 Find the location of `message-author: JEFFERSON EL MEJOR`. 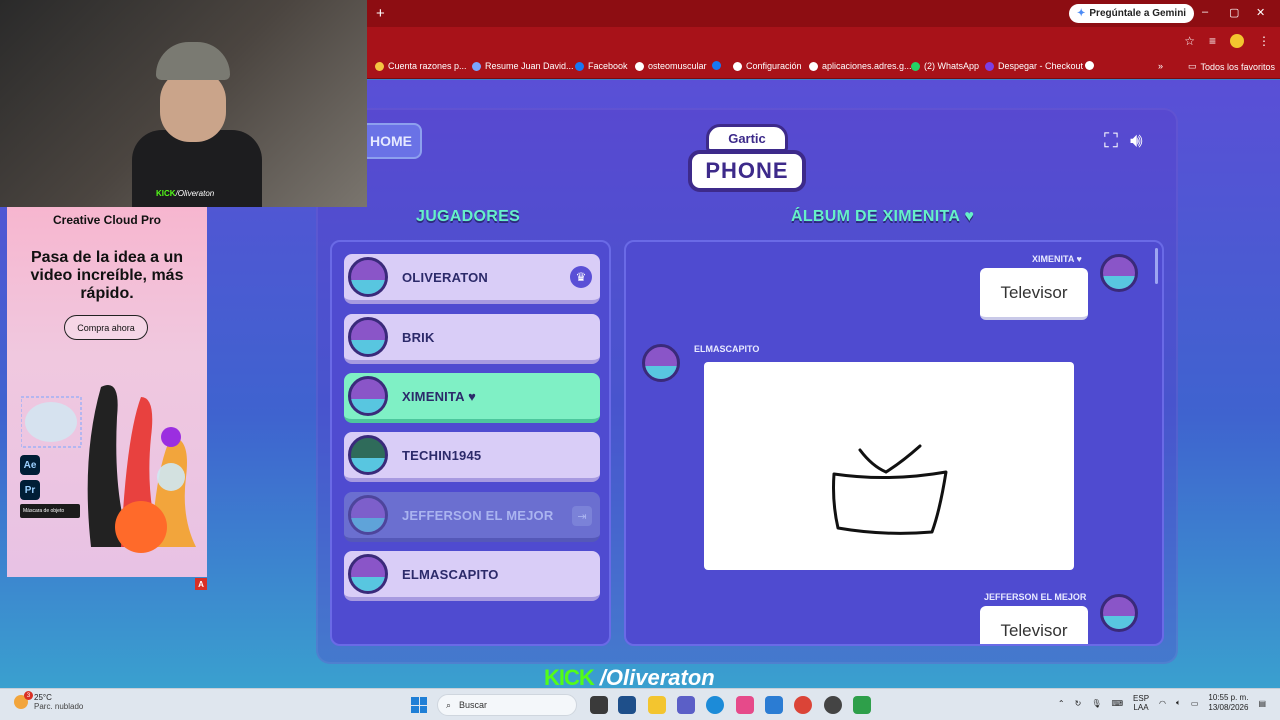

message-author: JEFFERSON EL MEJOR is located at coordinates (1035, 597).